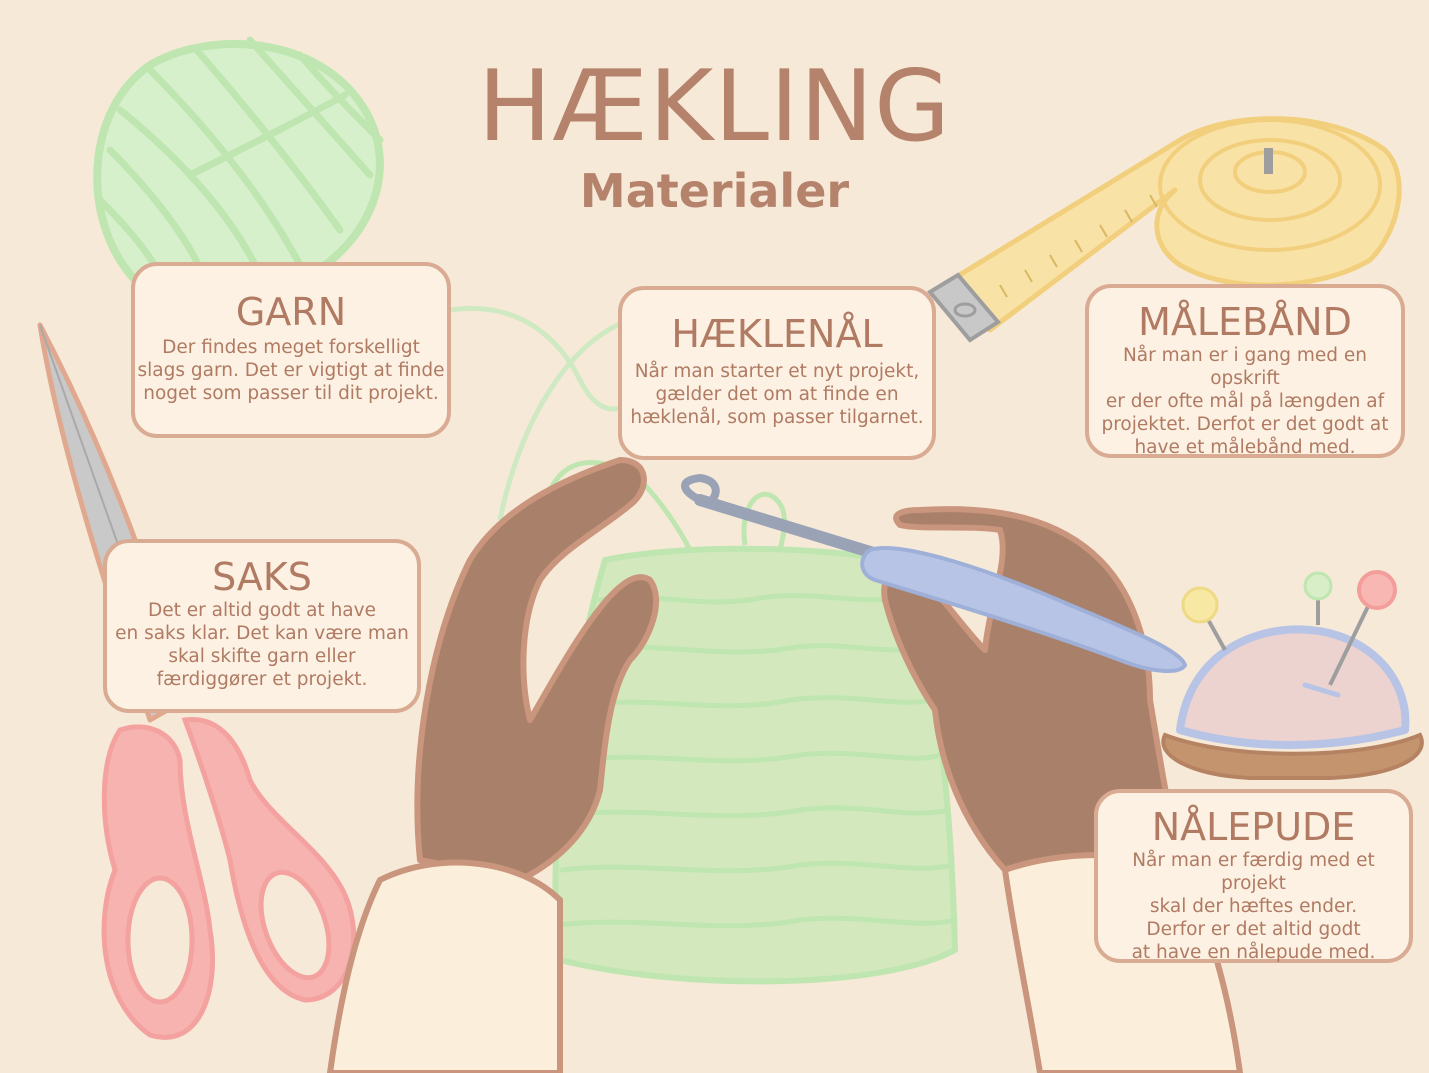  I want to click on card-heading: SAKS, so click(262, 577).